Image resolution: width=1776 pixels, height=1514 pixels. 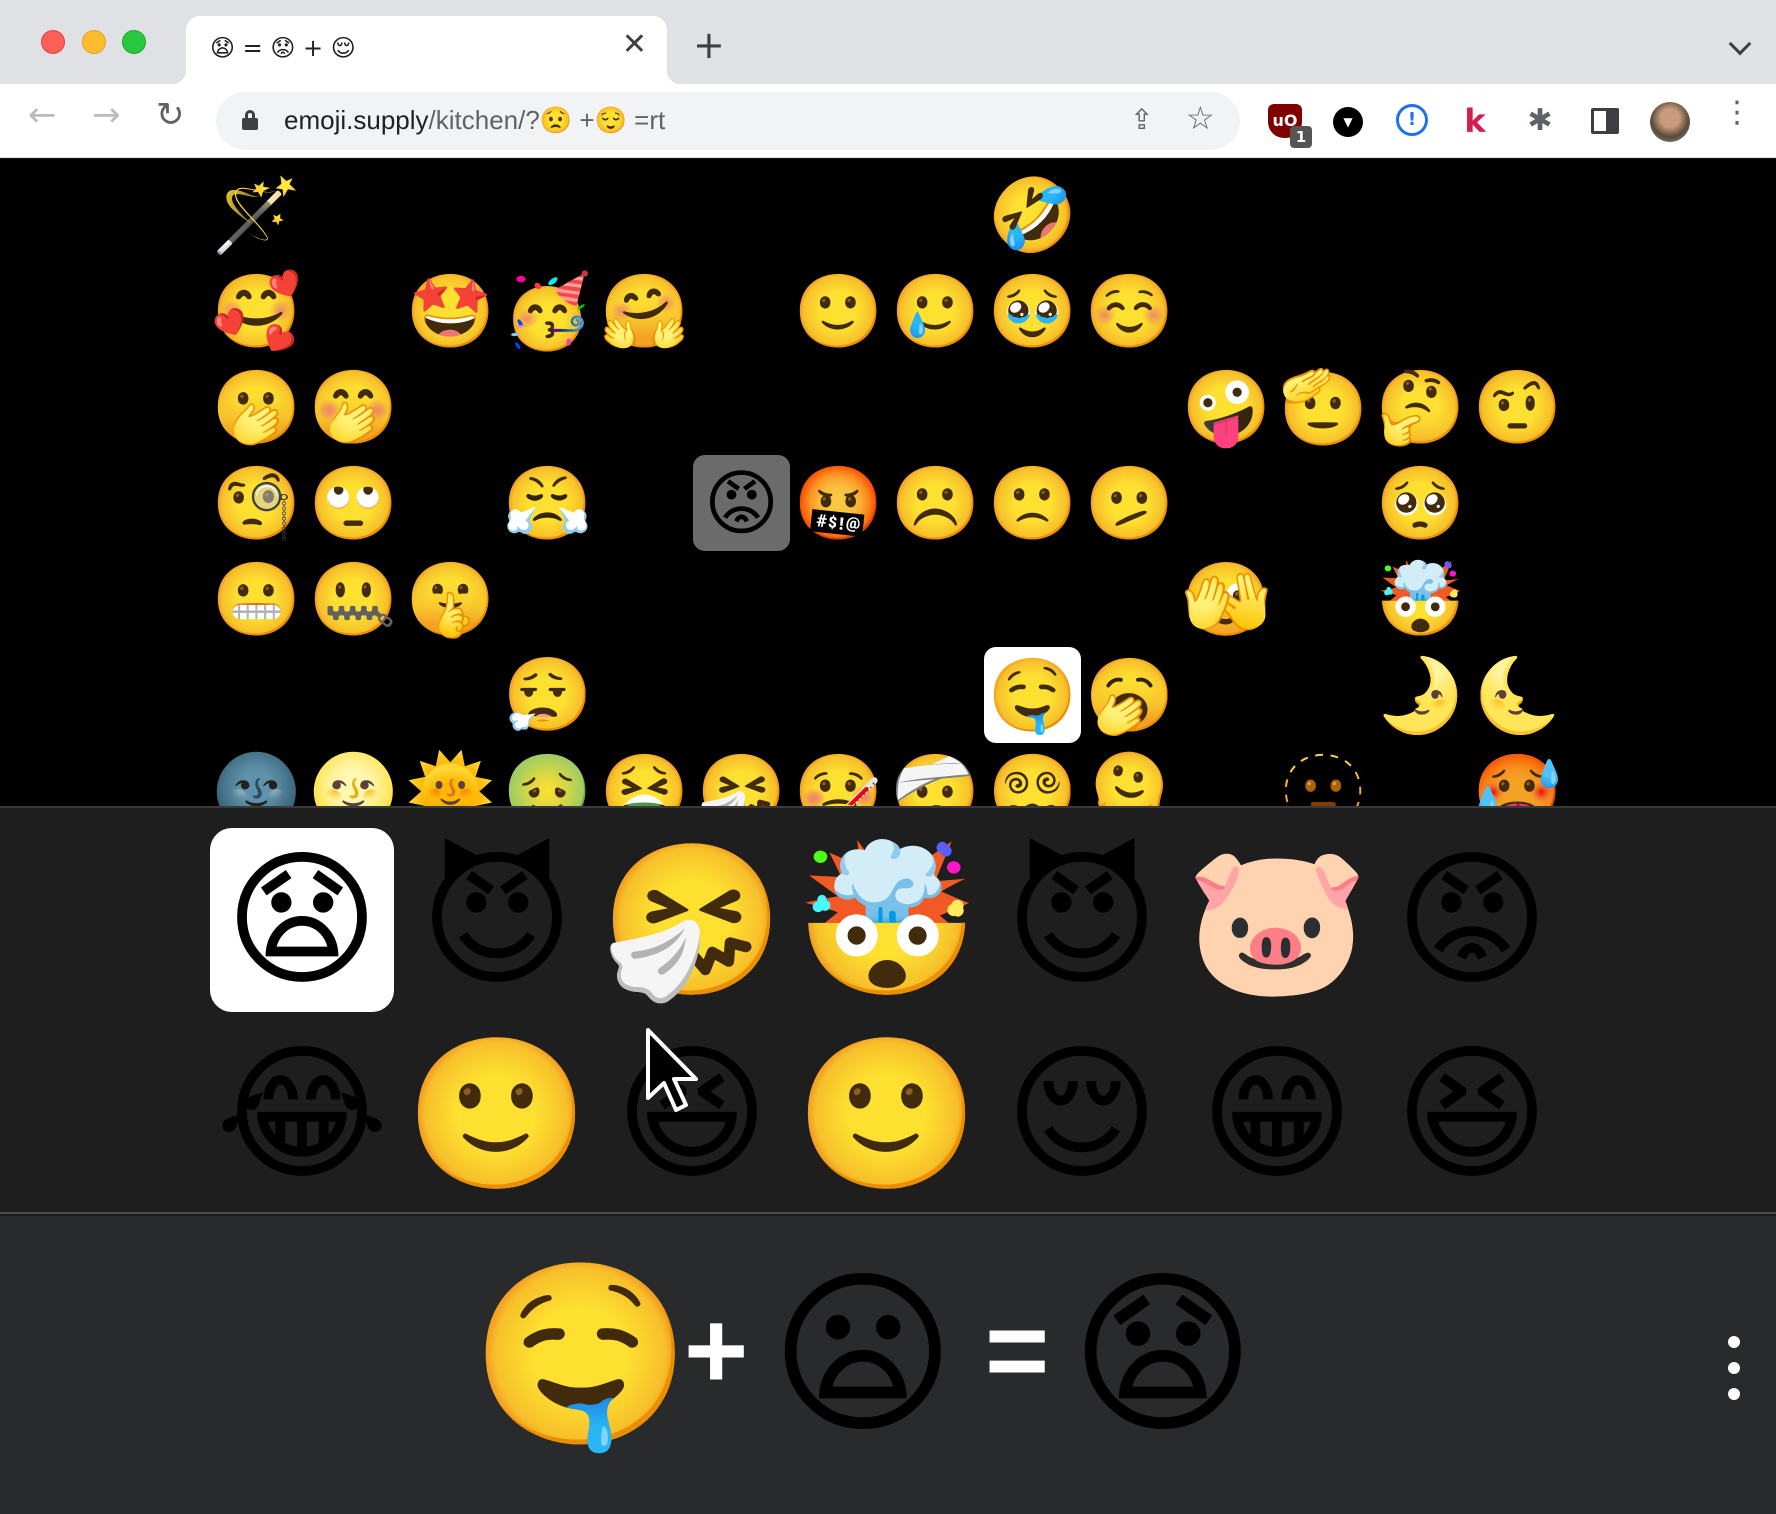 What do you see at coordinates (935, 695) in the screenshot?
I see `emoji-option: 😫` at bounding box center [935, 695].